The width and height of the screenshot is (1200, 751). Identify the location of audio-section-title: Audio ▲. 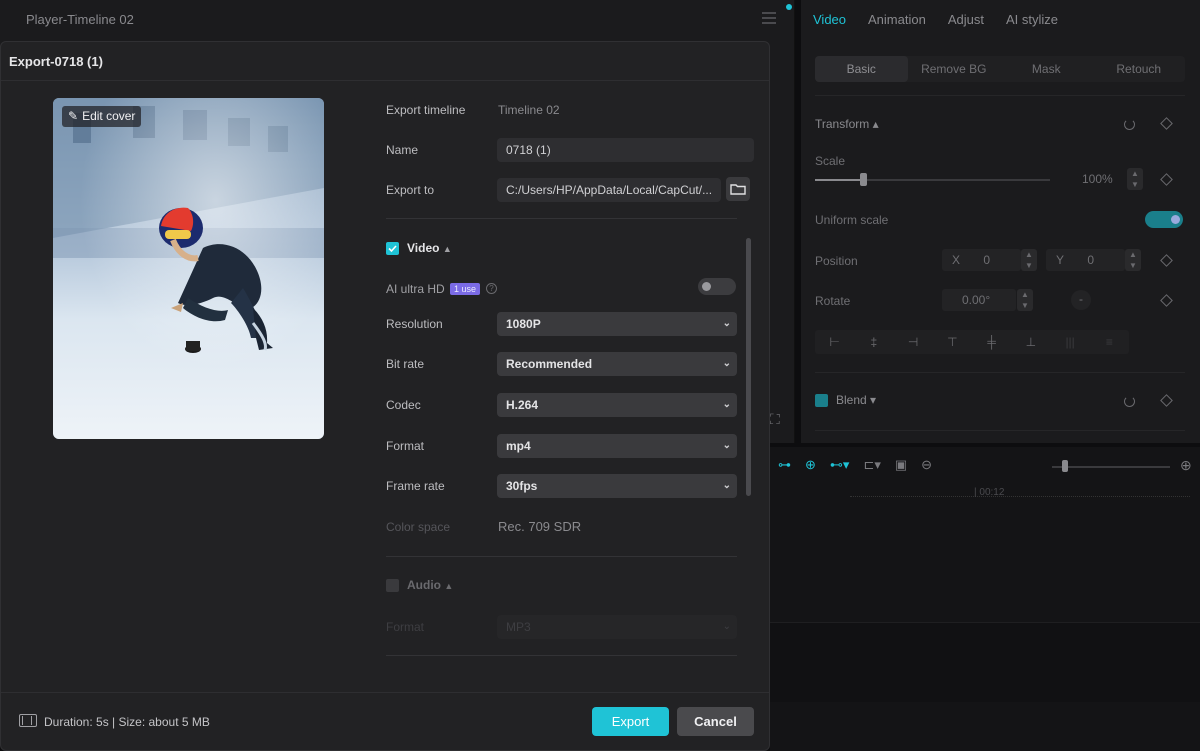
(430, 585).